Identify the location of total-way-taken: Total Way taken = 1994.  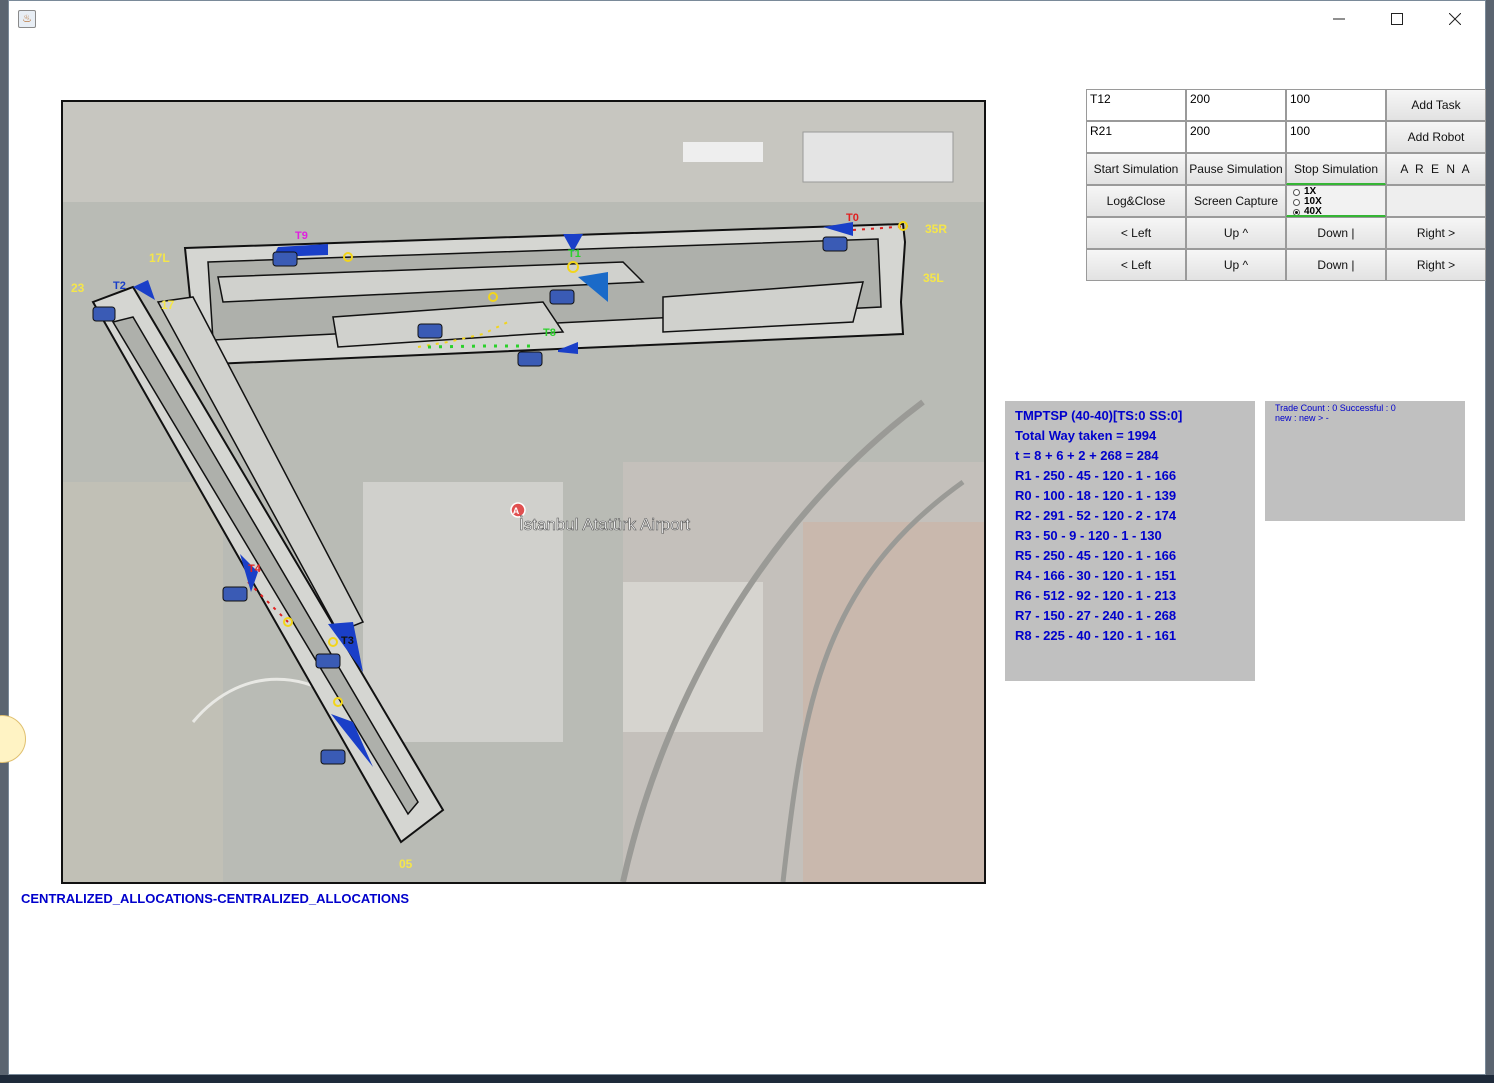
(1086, 435).